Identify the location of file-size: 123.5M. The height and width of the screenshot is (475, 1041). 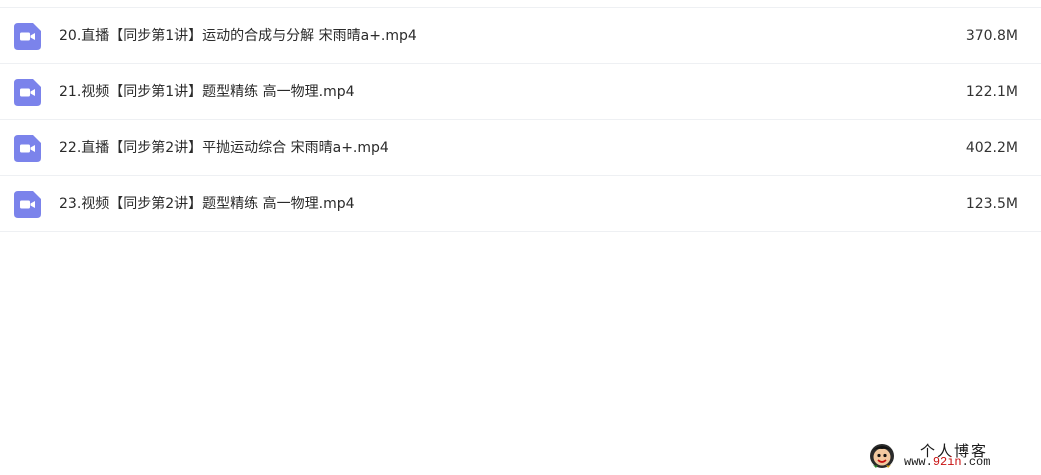
(991, 204).